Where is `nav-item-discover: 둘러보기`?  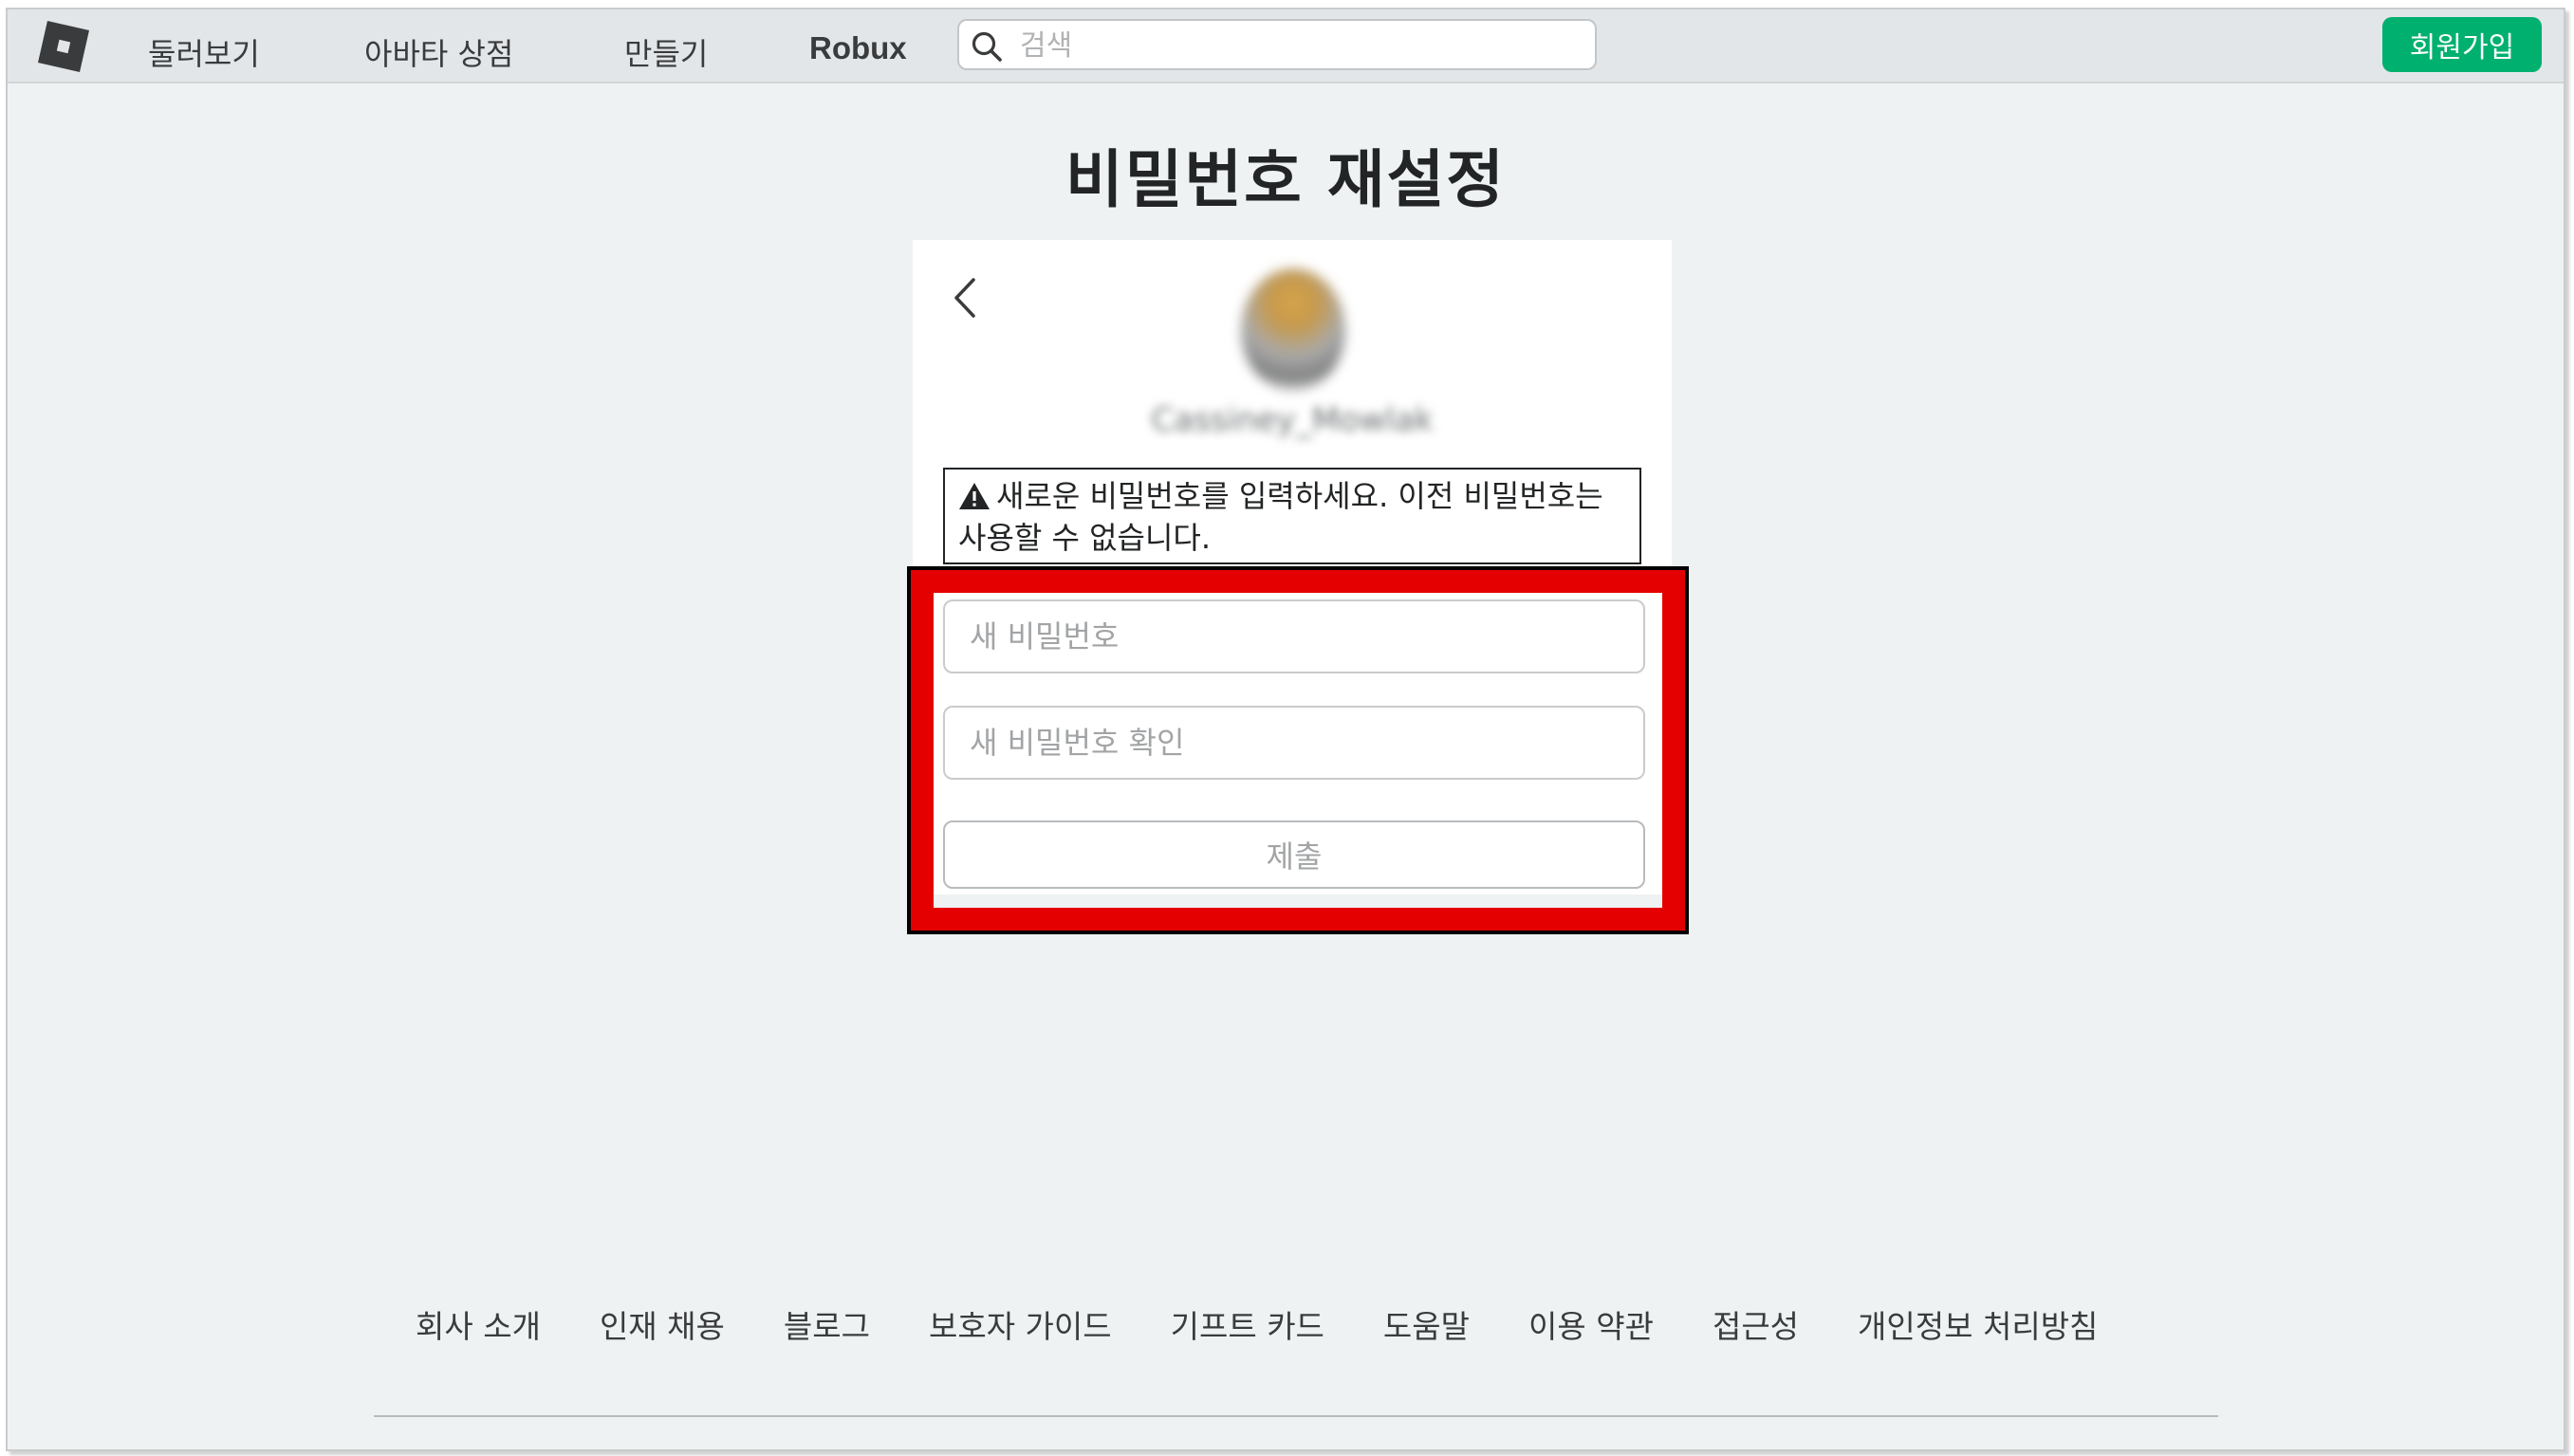 nav-item-discover: 둘러보기 is located at coordinates (204, 52).